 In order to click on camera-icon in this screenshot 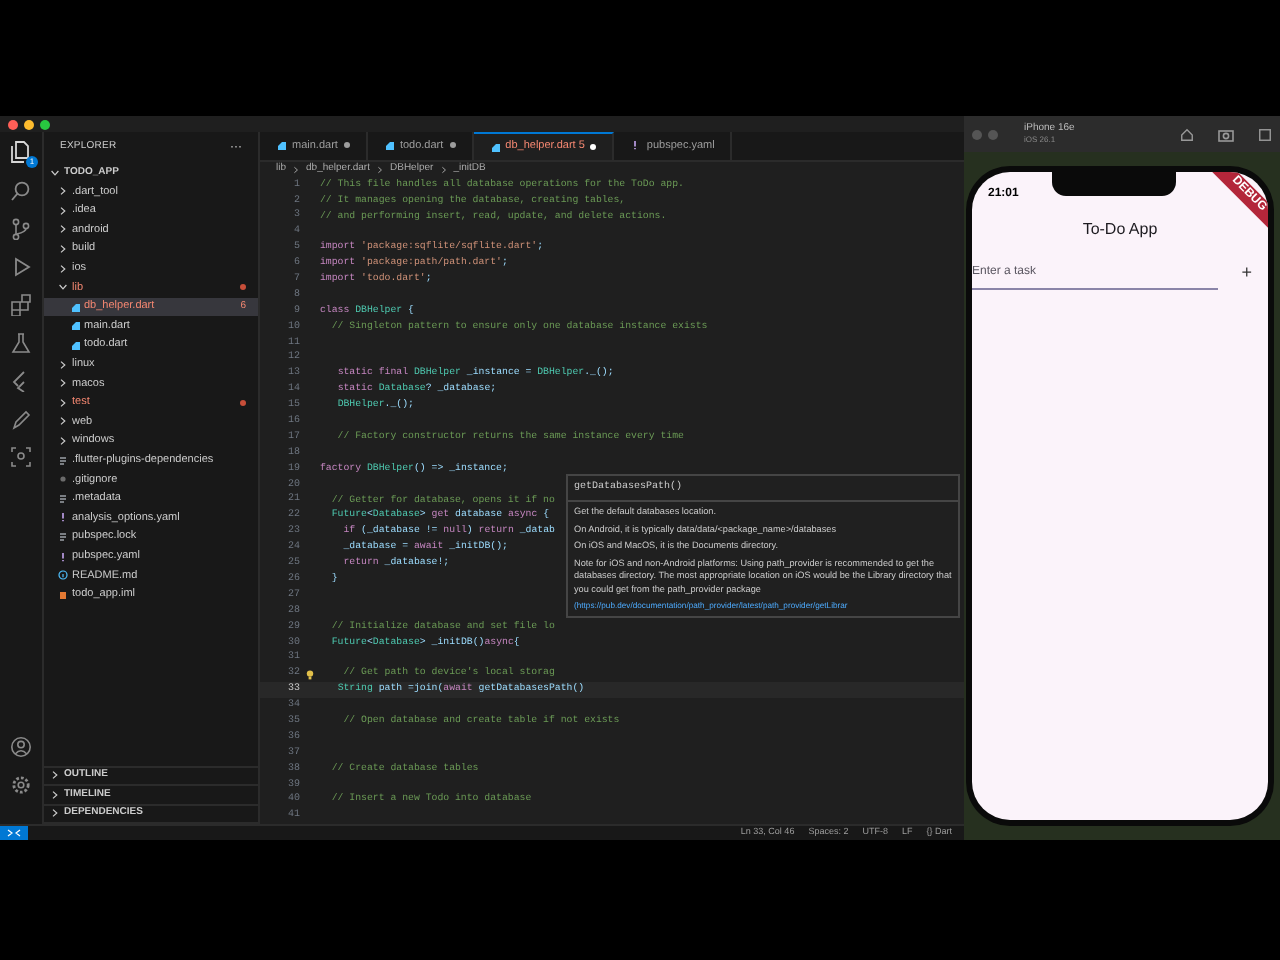, I will do `click(1226, 134)`.